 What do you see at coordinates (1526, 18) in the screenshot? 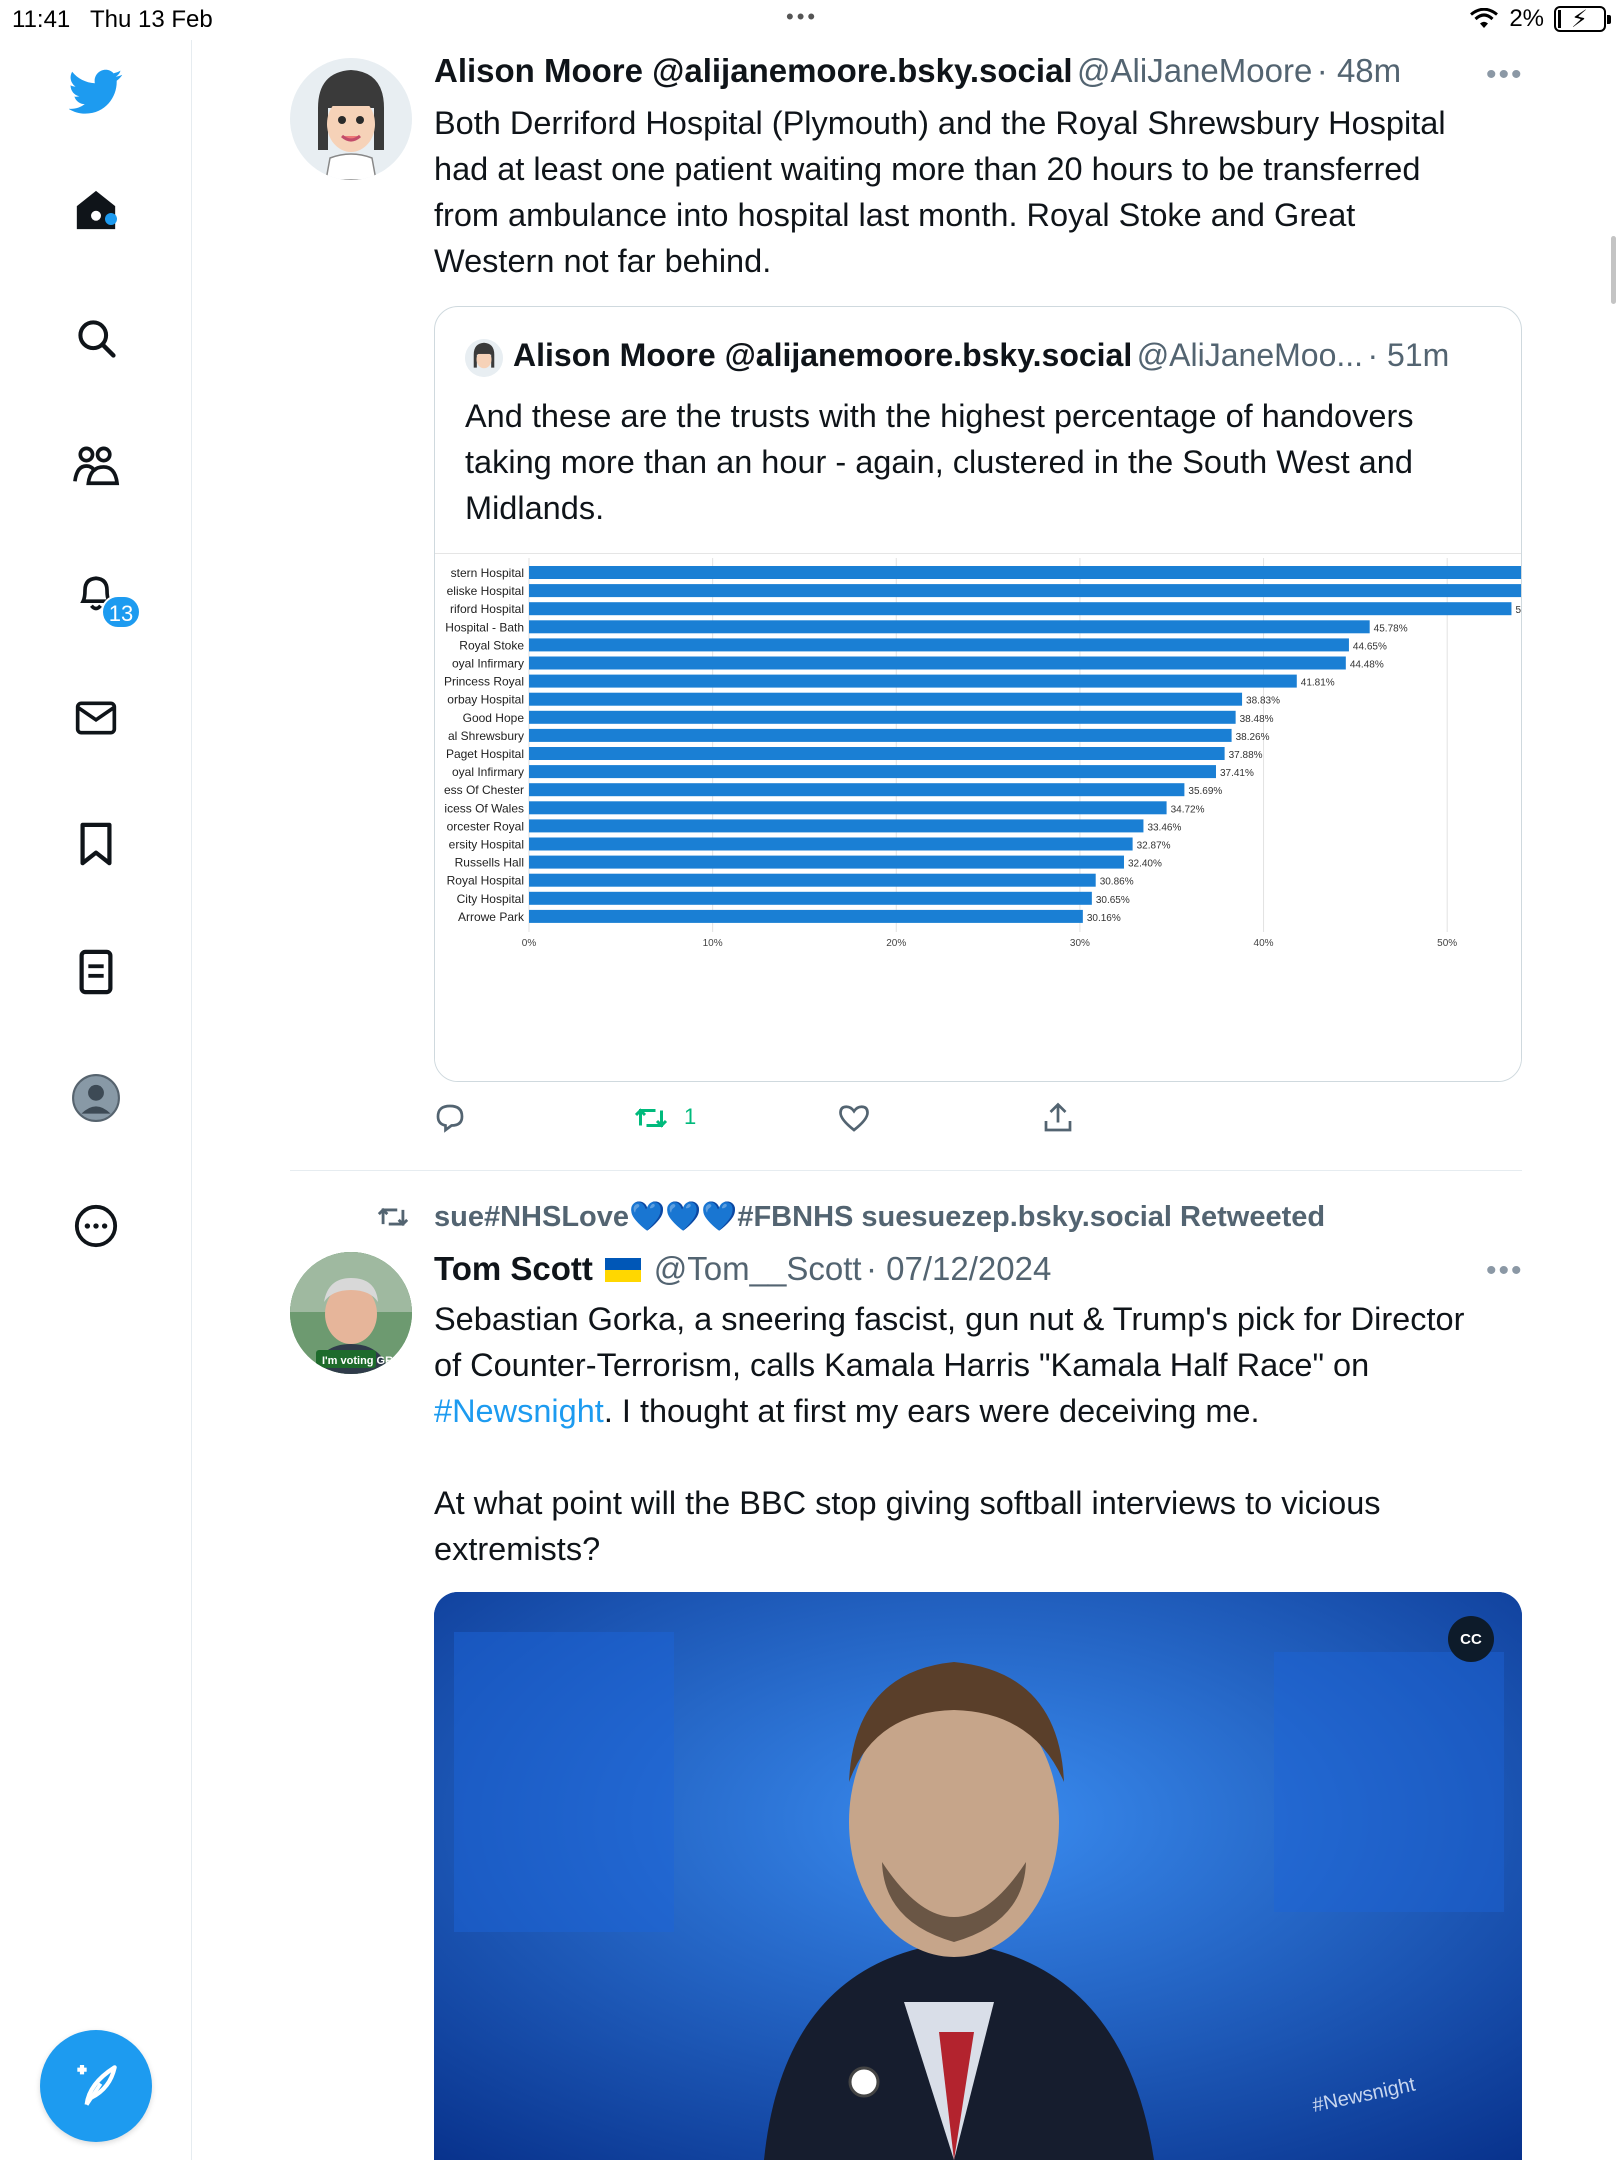
I see `battery-percent: 2%` at bounding box center [1526, 18].